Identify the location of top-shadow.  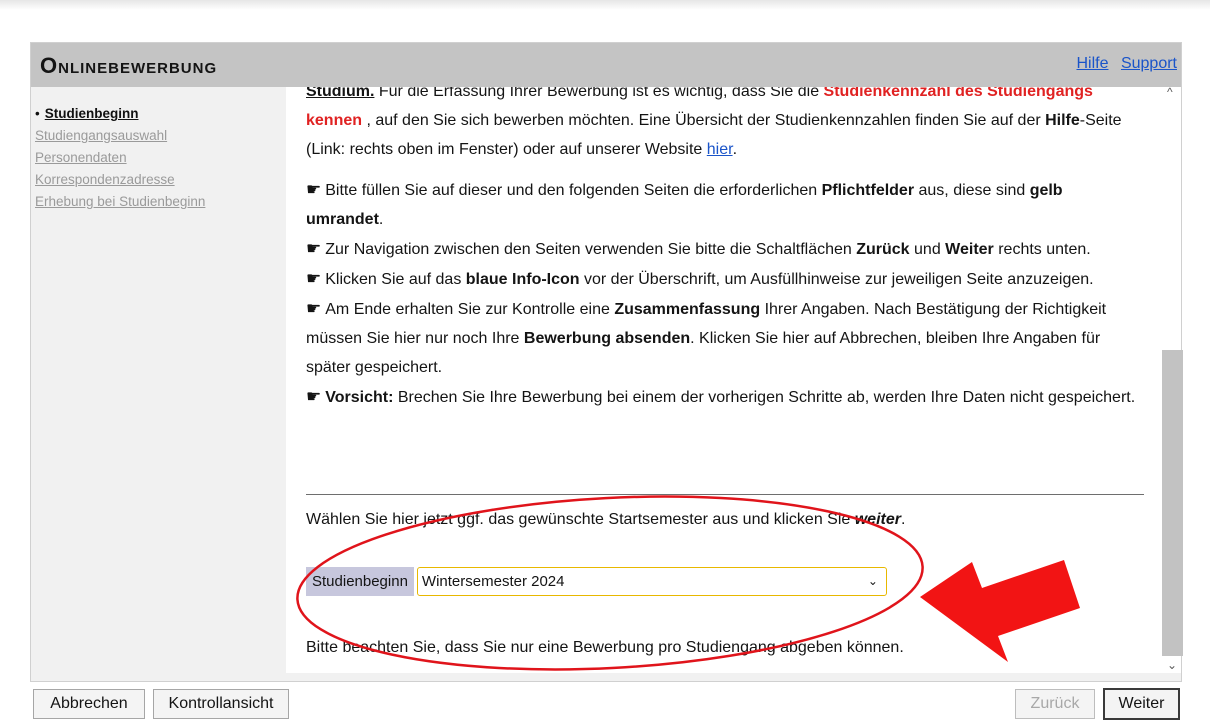
(605, 5).